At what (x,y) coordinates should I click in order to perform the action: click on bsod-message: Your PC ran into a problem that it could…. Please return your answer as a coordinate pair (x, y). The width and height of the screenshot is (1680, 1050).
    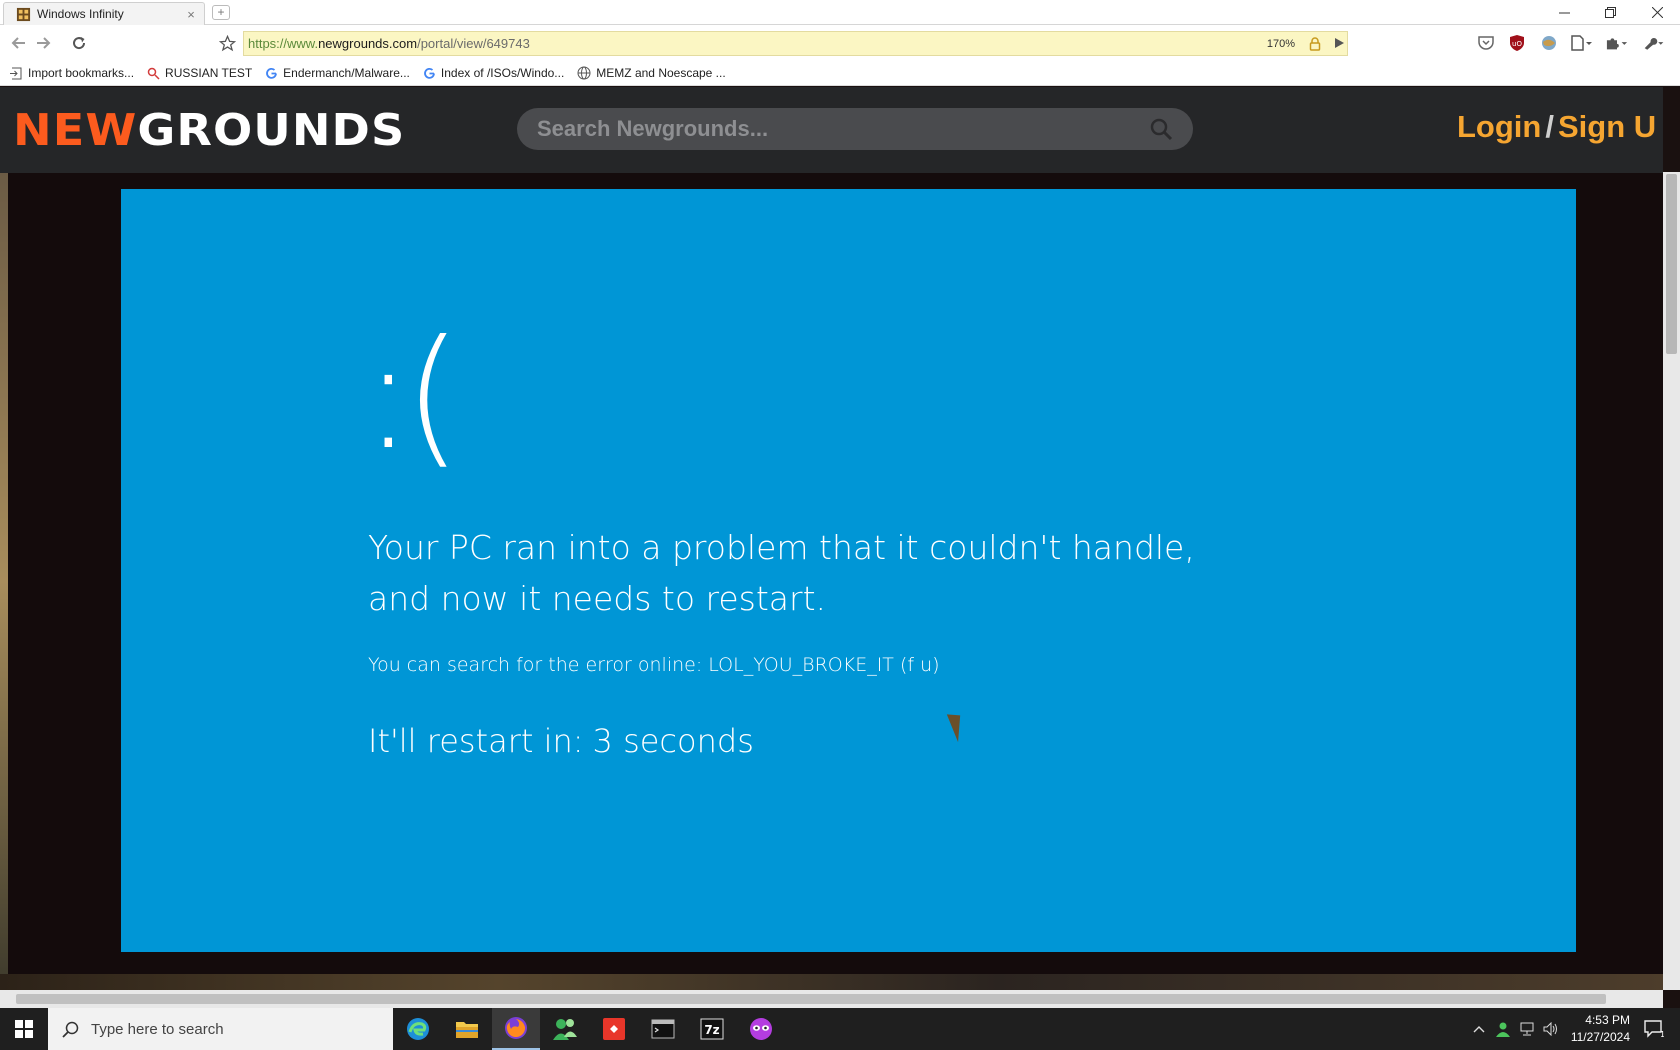
    Looking at the image, I should click on (818, 573).